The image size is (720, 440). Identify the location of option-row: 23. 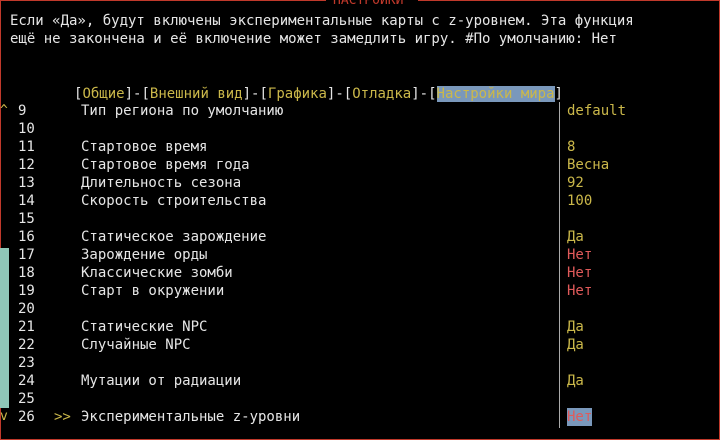
(360, 363).